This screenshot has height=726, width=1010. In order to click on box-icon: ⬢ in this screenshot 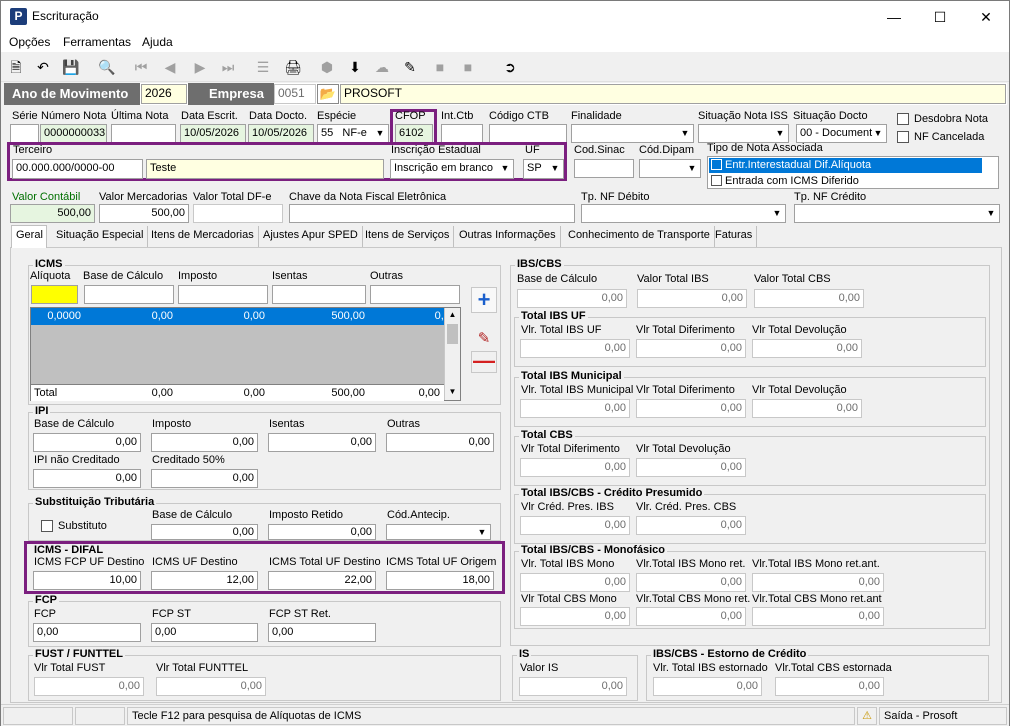, I will do `click(327, 67)`.